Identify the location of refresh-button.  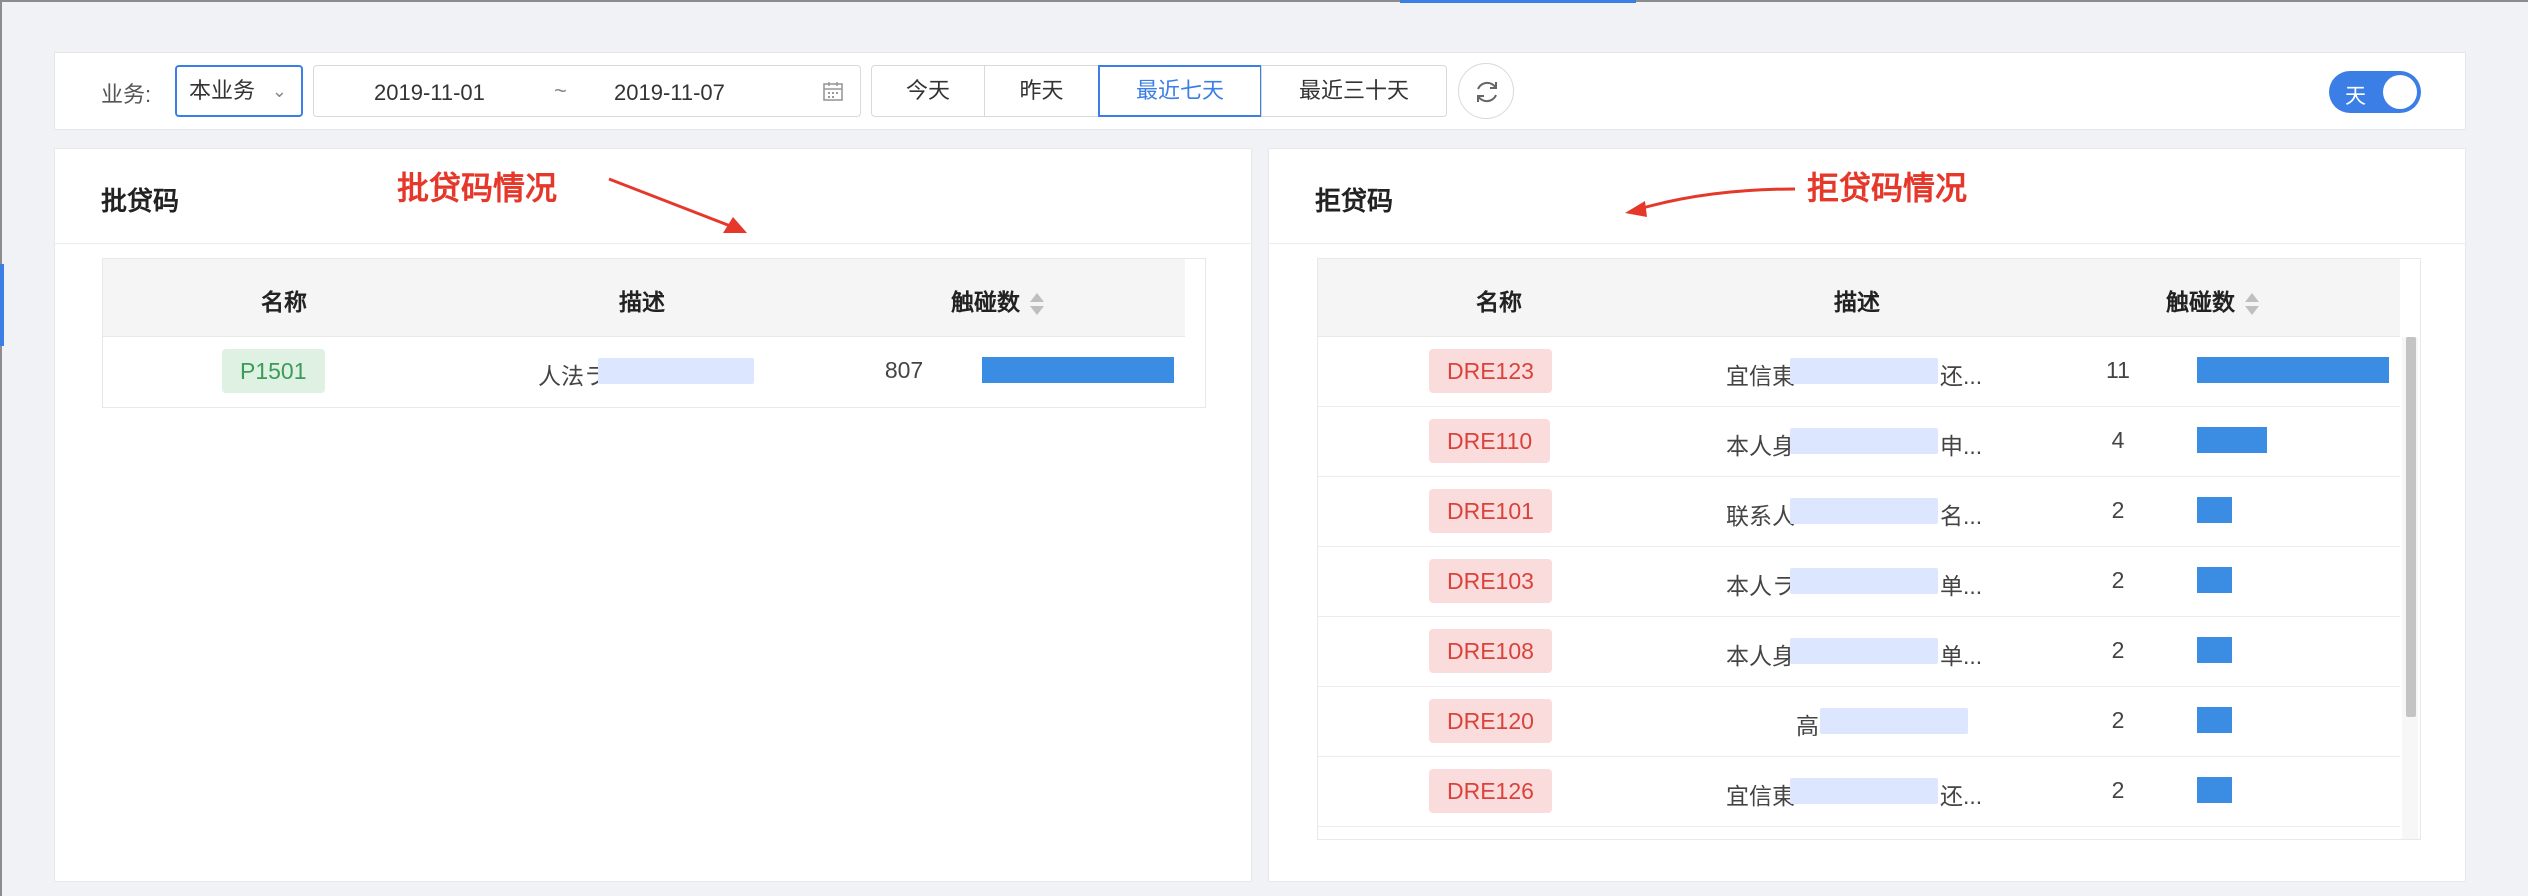
(1486, 91).